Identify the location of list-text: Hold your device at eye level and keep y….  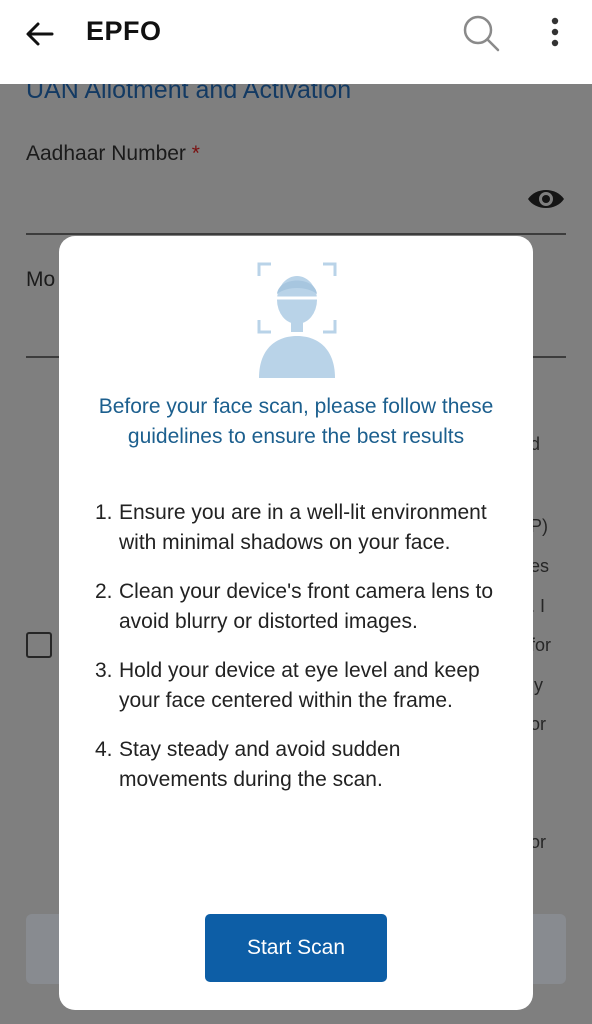
(299, 685).